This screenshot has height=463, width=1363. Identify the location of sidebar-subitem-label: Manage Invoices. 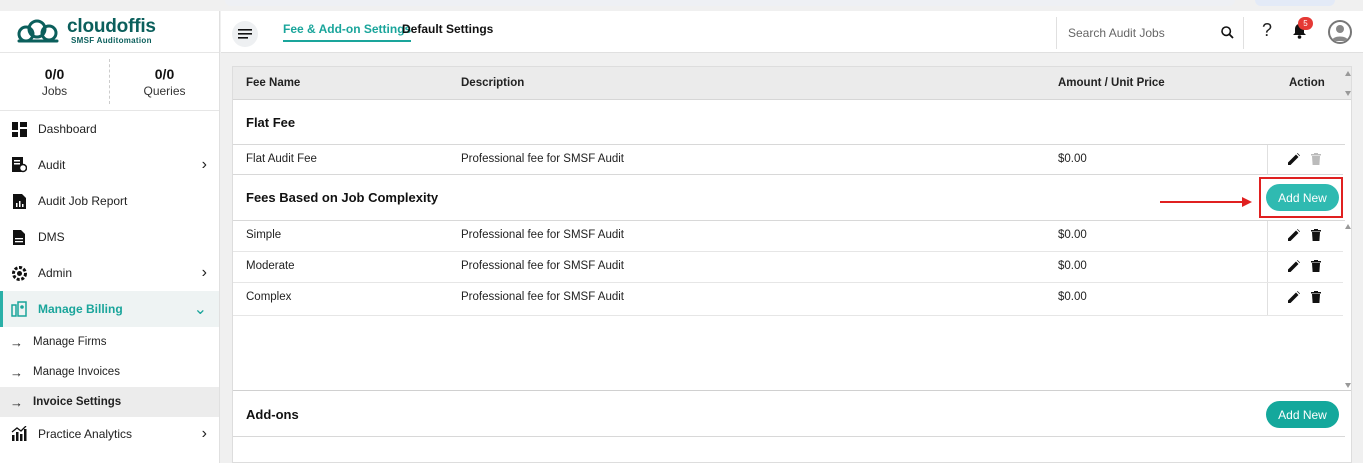
(76, 372).